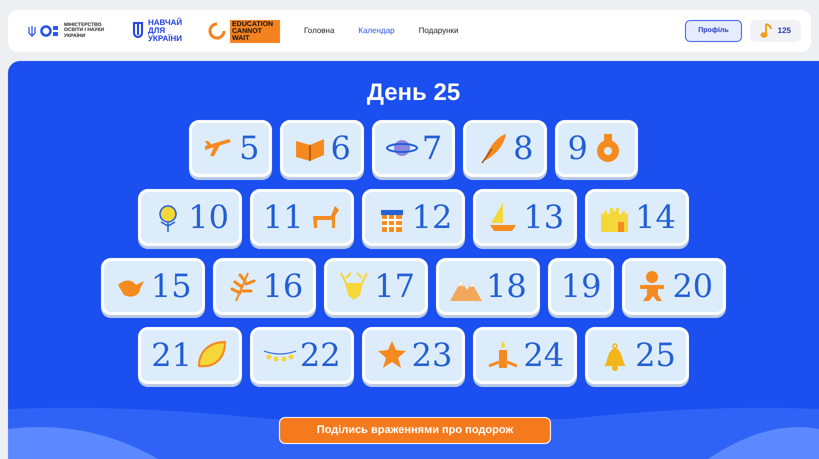 This screenshot has width=819, height=459. What do you see at coordinates (264, 286) in the screenshot?
I see `day-ticket: 16` at bounding box center [264, 286].